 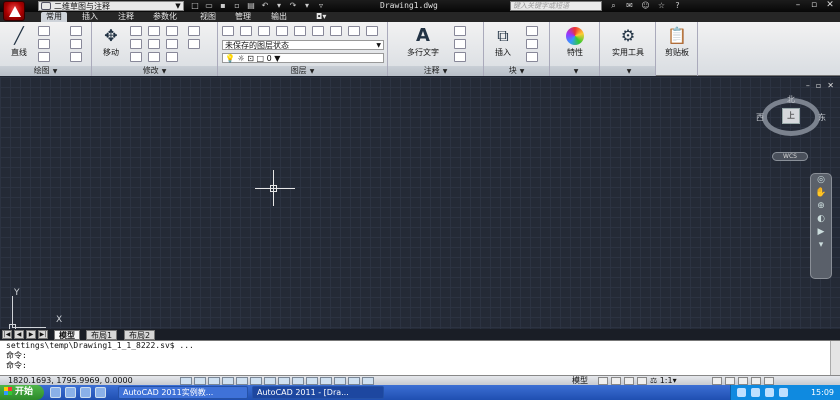 I want to click on tab-layout1: 布局1, so click(x=102, y=335).